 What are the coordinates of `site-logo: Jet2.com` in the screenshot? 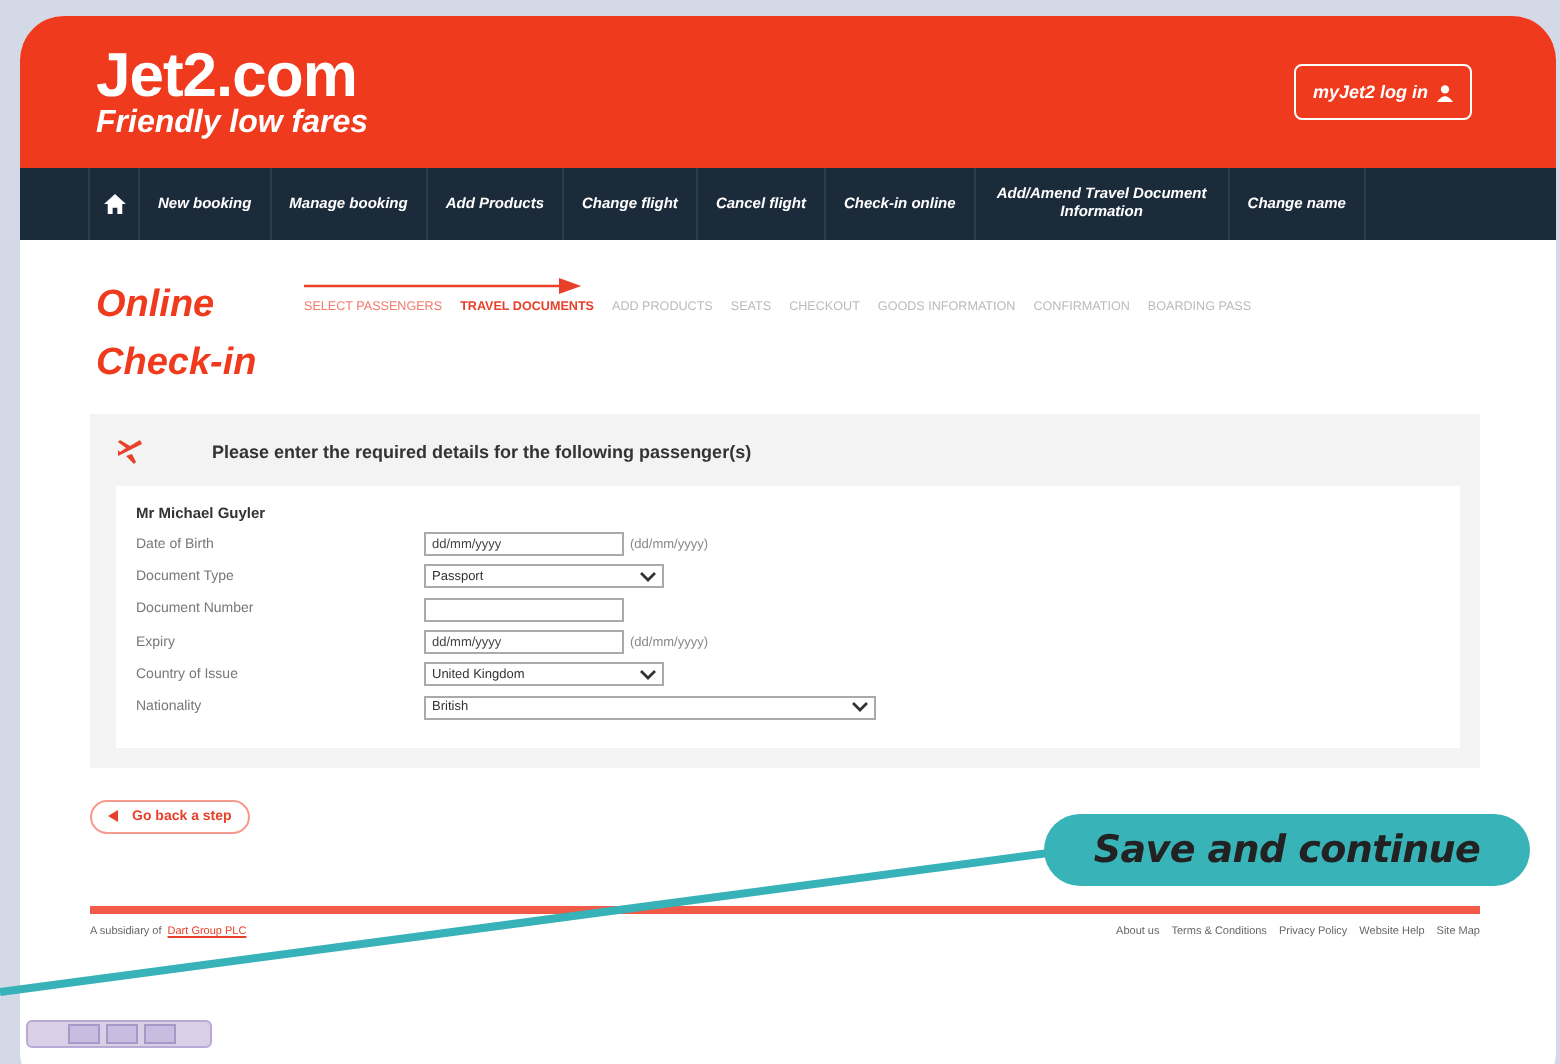 It's located at (232, 75).